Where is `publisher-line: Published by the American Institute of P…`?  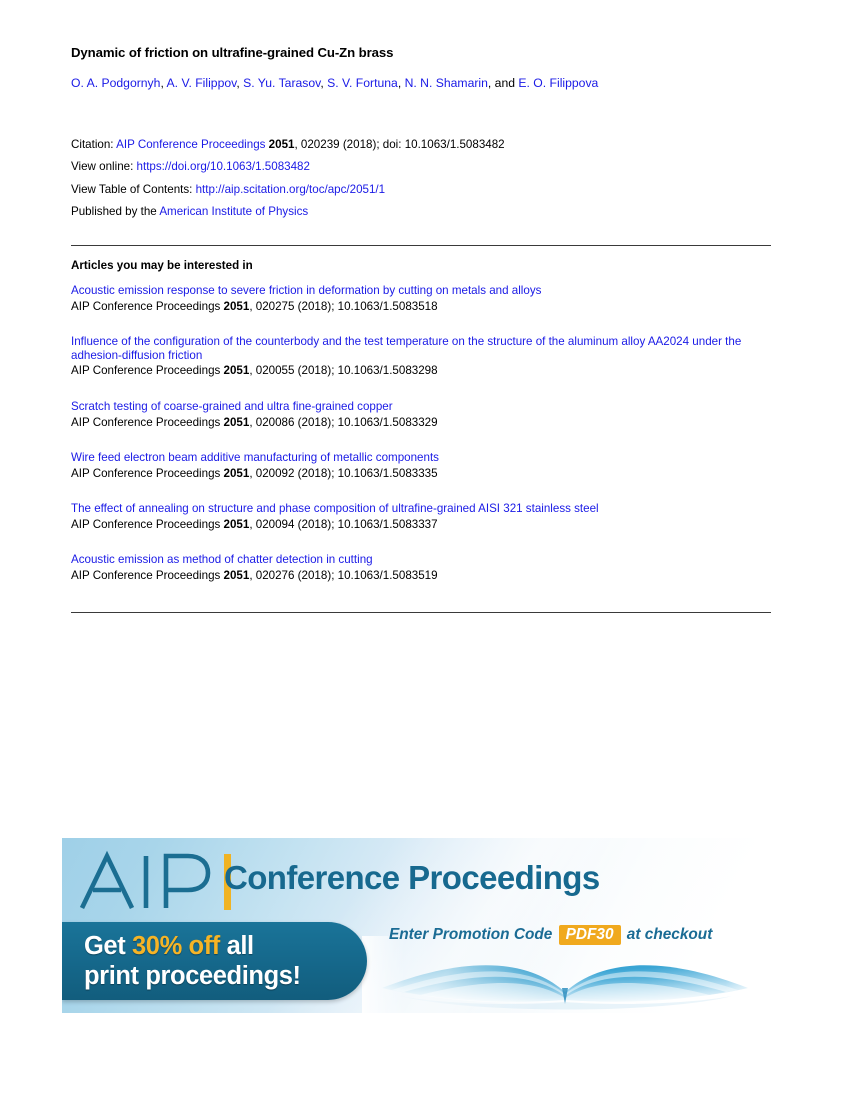
publisher-line: Published by the American Institute of P… is located at coordinates (421, 212).